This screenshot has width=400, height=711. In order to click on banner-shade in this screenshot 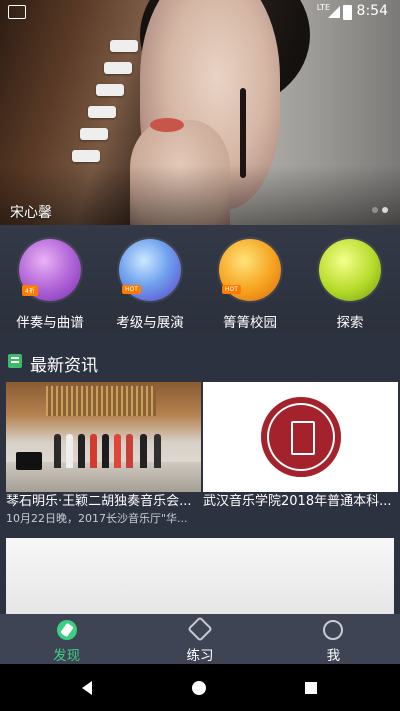, I will do `click(200, 195)`.